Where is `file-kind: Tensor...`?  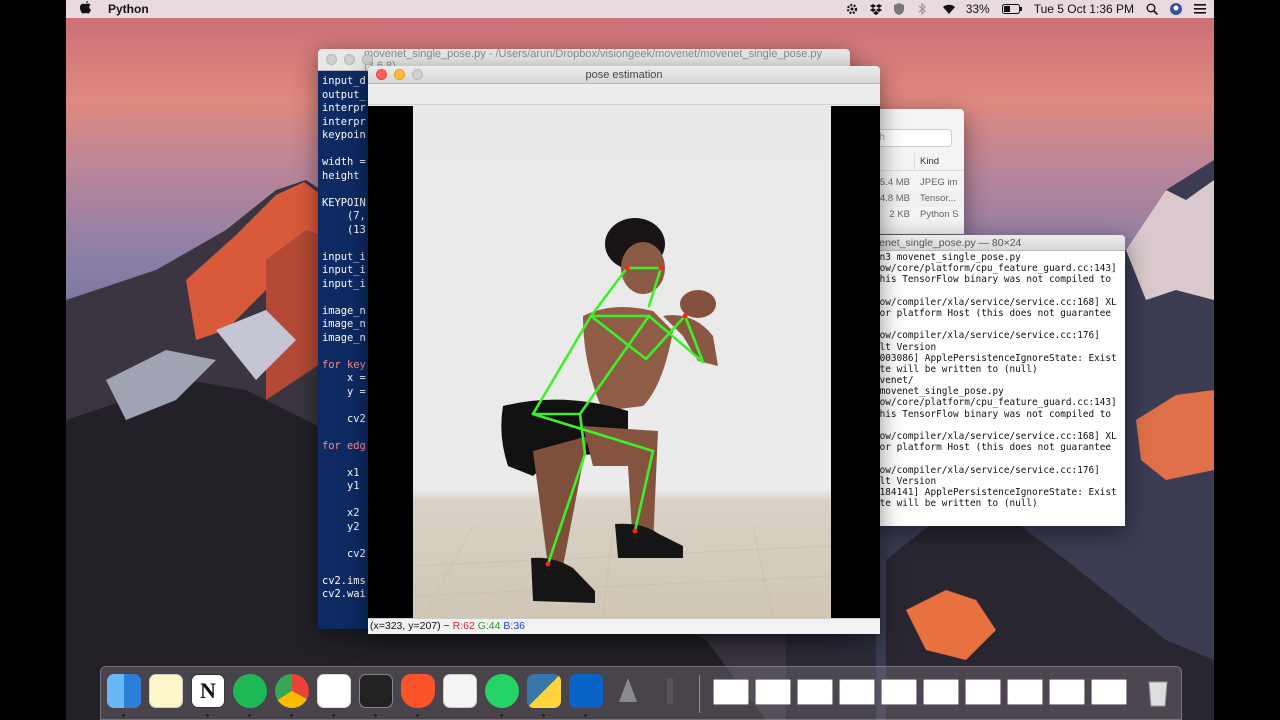 file-kind: Tensor... is located at coordinates (938, 198).